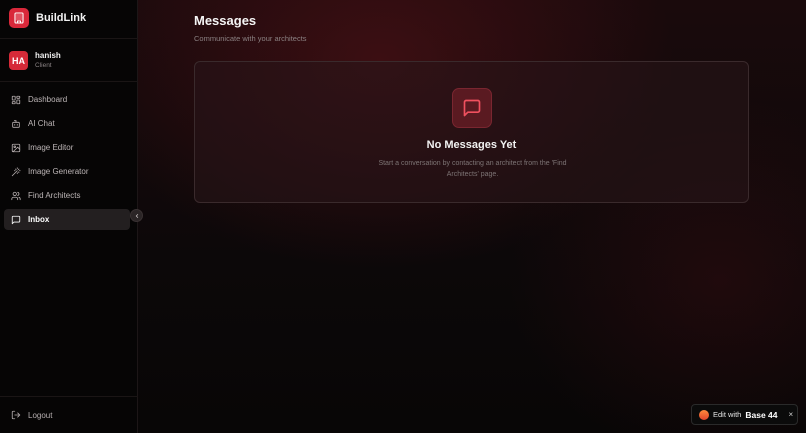 The width and height of the screenshot is (806, 433). Describe the element at coordinates (40, 415) in the screenshot. I see `logout-label: Logout` at that location.